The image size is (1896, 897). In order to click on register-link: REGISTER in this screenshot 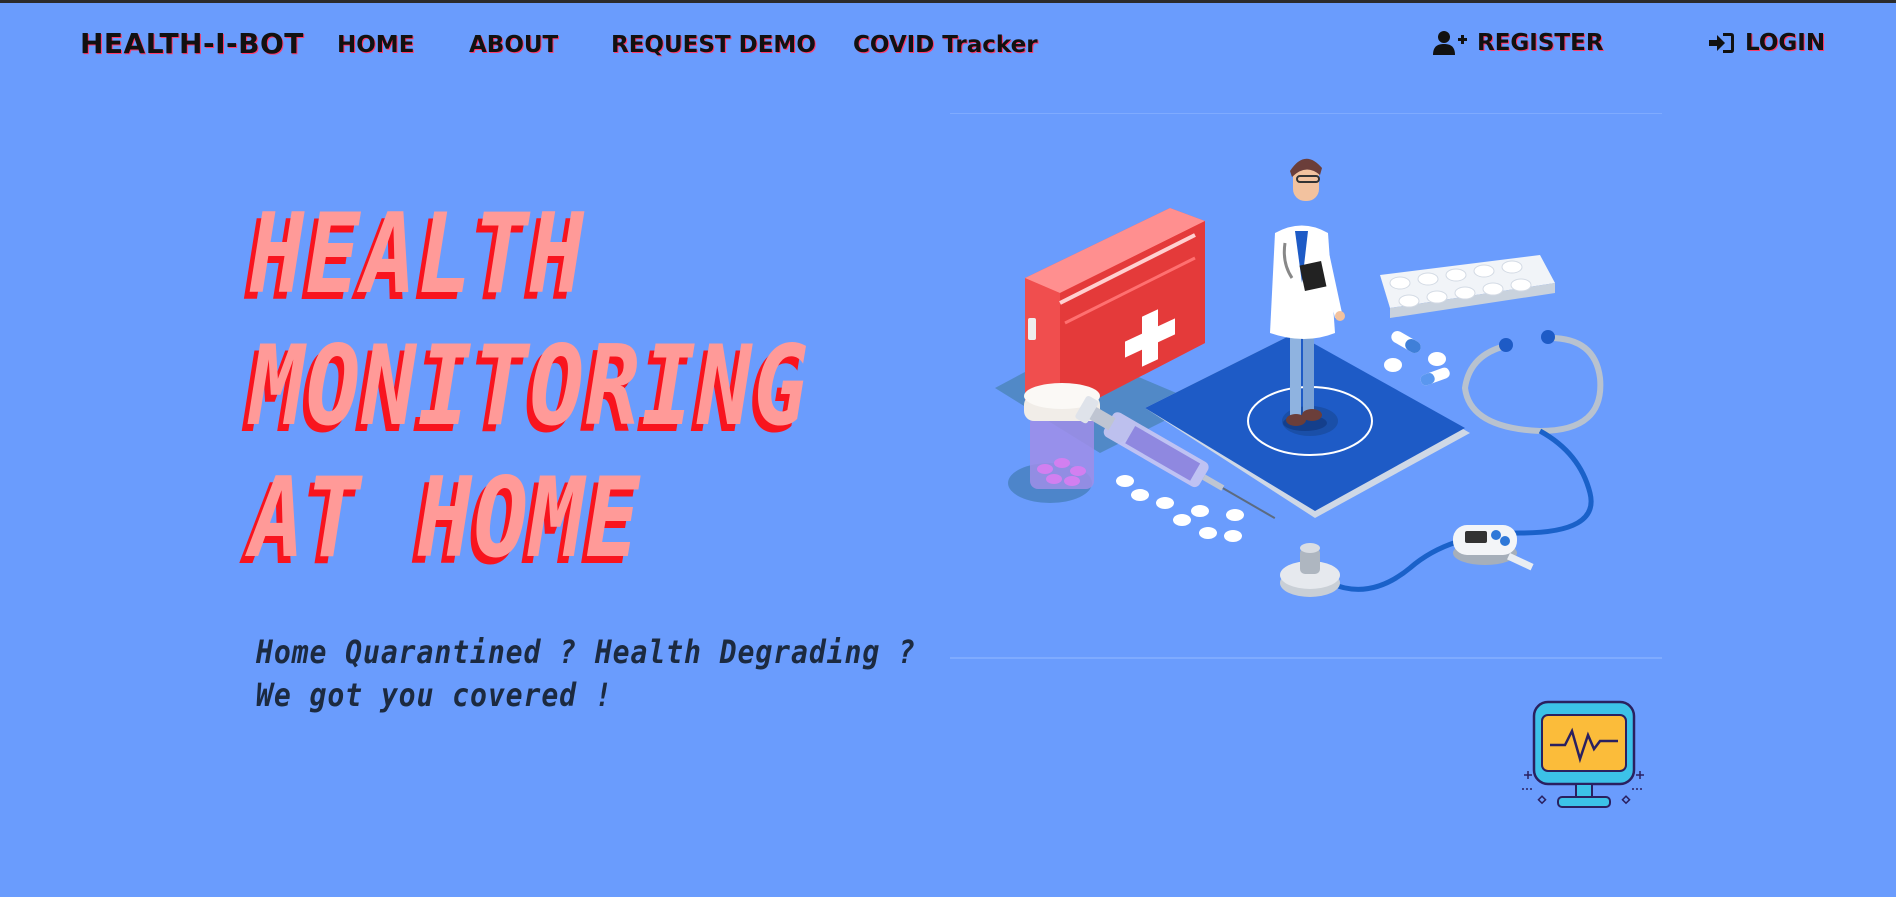, I will do `click(1518, 43)`.